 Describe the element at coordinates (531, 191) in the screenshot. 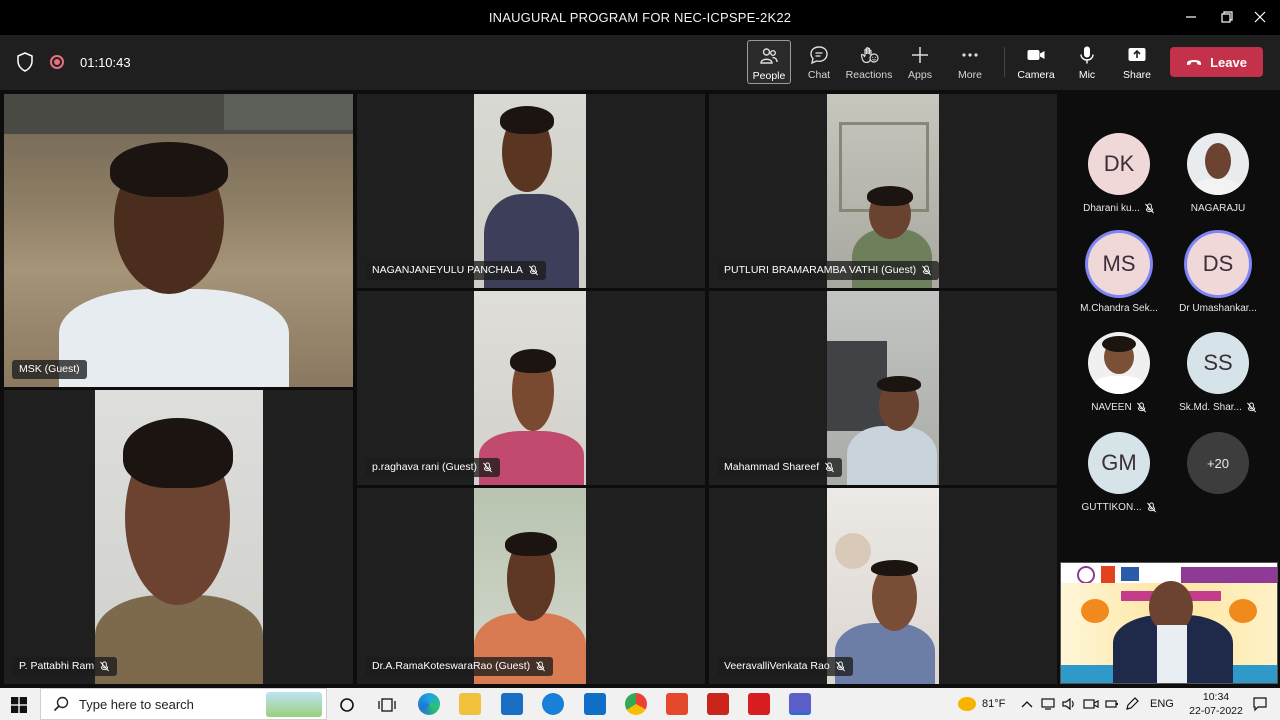

I see `video-tile: NAGANJANEYULU PANCHALA` at that location.